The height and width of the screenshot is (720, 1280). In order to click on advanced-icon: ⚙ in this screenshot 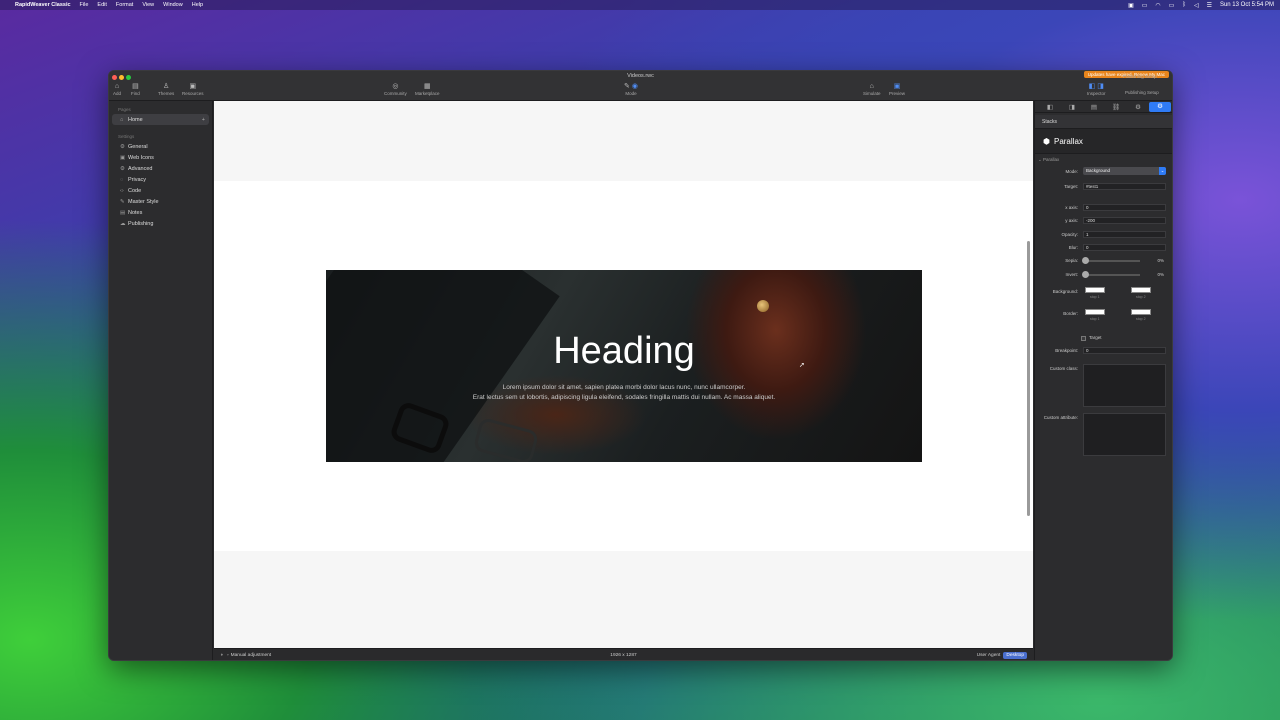, I will do `click(122, 168)`.